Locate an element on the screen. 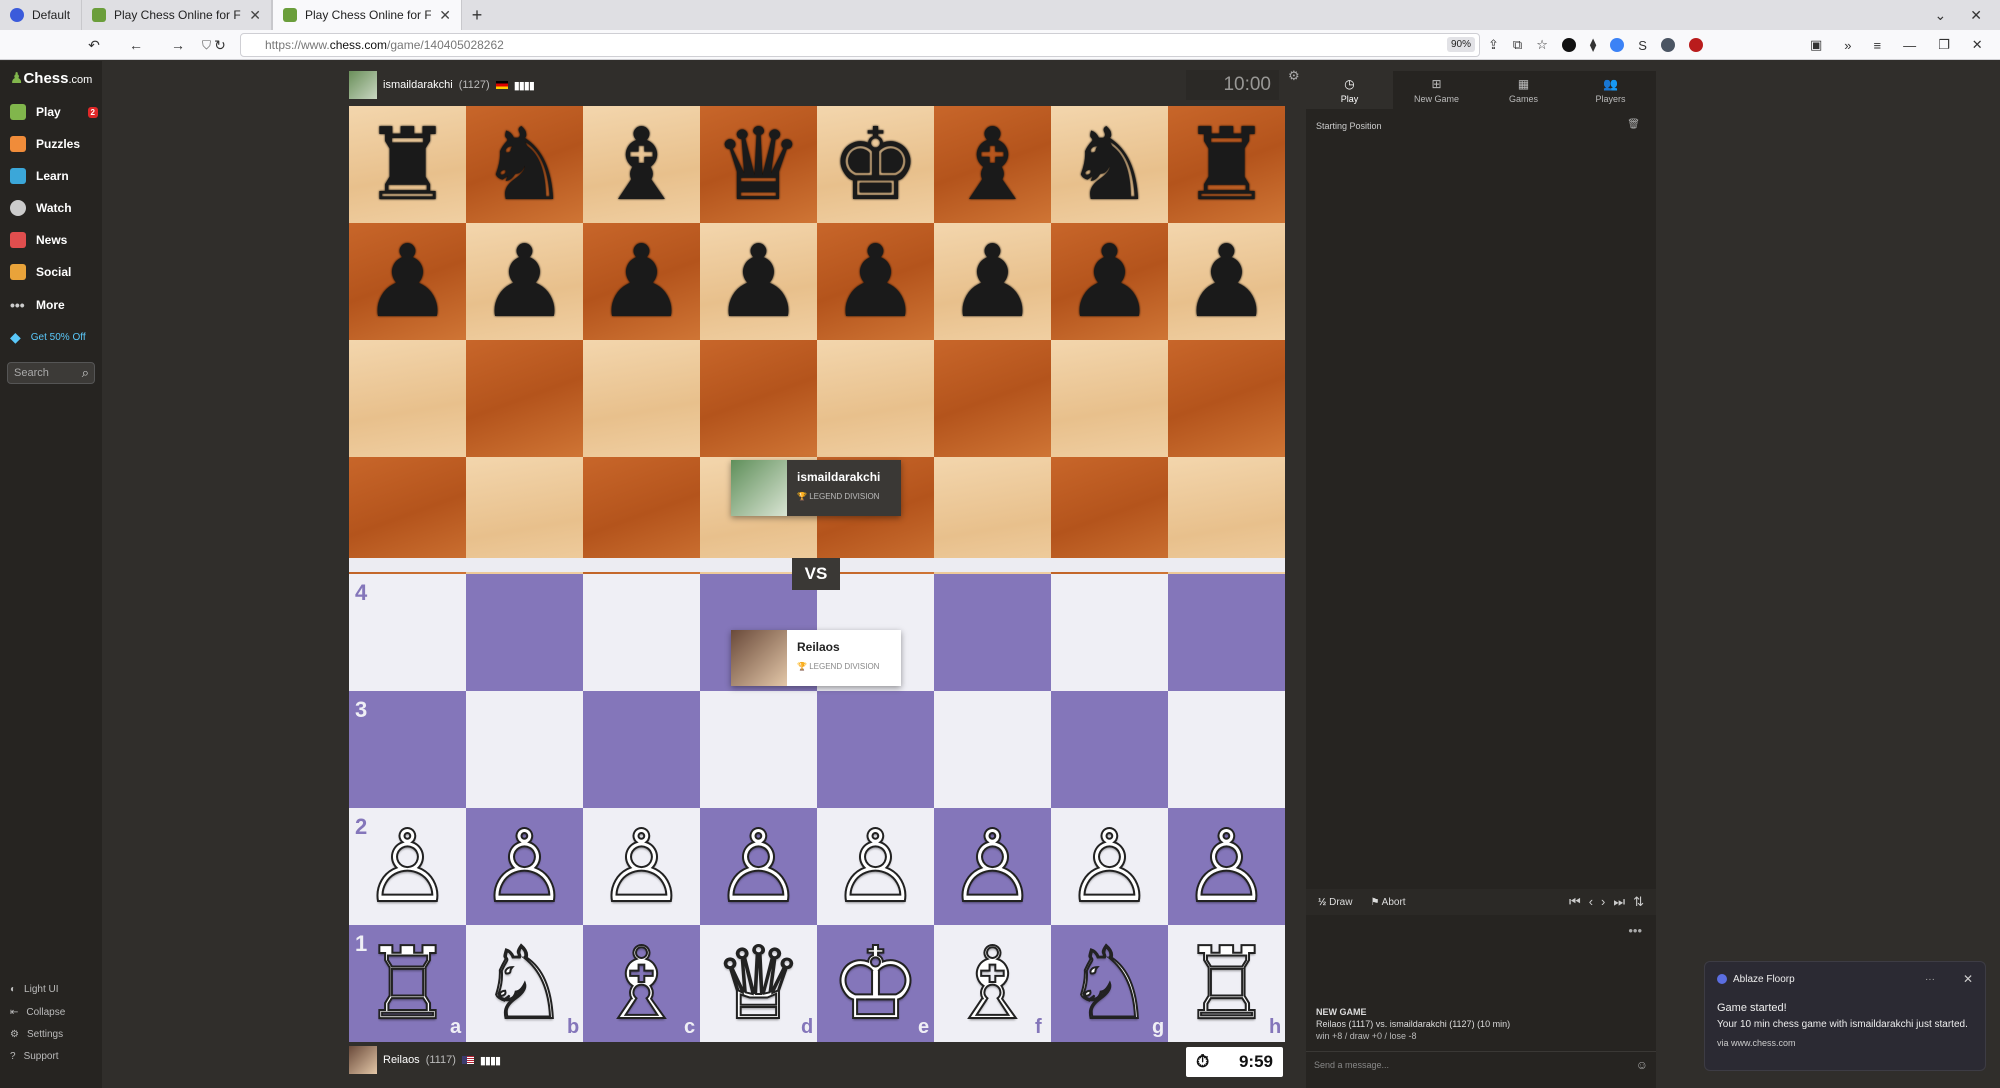 This screenshot has height=1088, width=2000. first-move-icon: ⏮ is located at coordinates (1575, 902).